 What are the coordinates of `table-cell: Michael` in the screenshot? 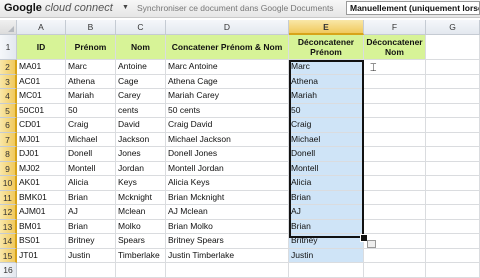 It's located at (91, 139).